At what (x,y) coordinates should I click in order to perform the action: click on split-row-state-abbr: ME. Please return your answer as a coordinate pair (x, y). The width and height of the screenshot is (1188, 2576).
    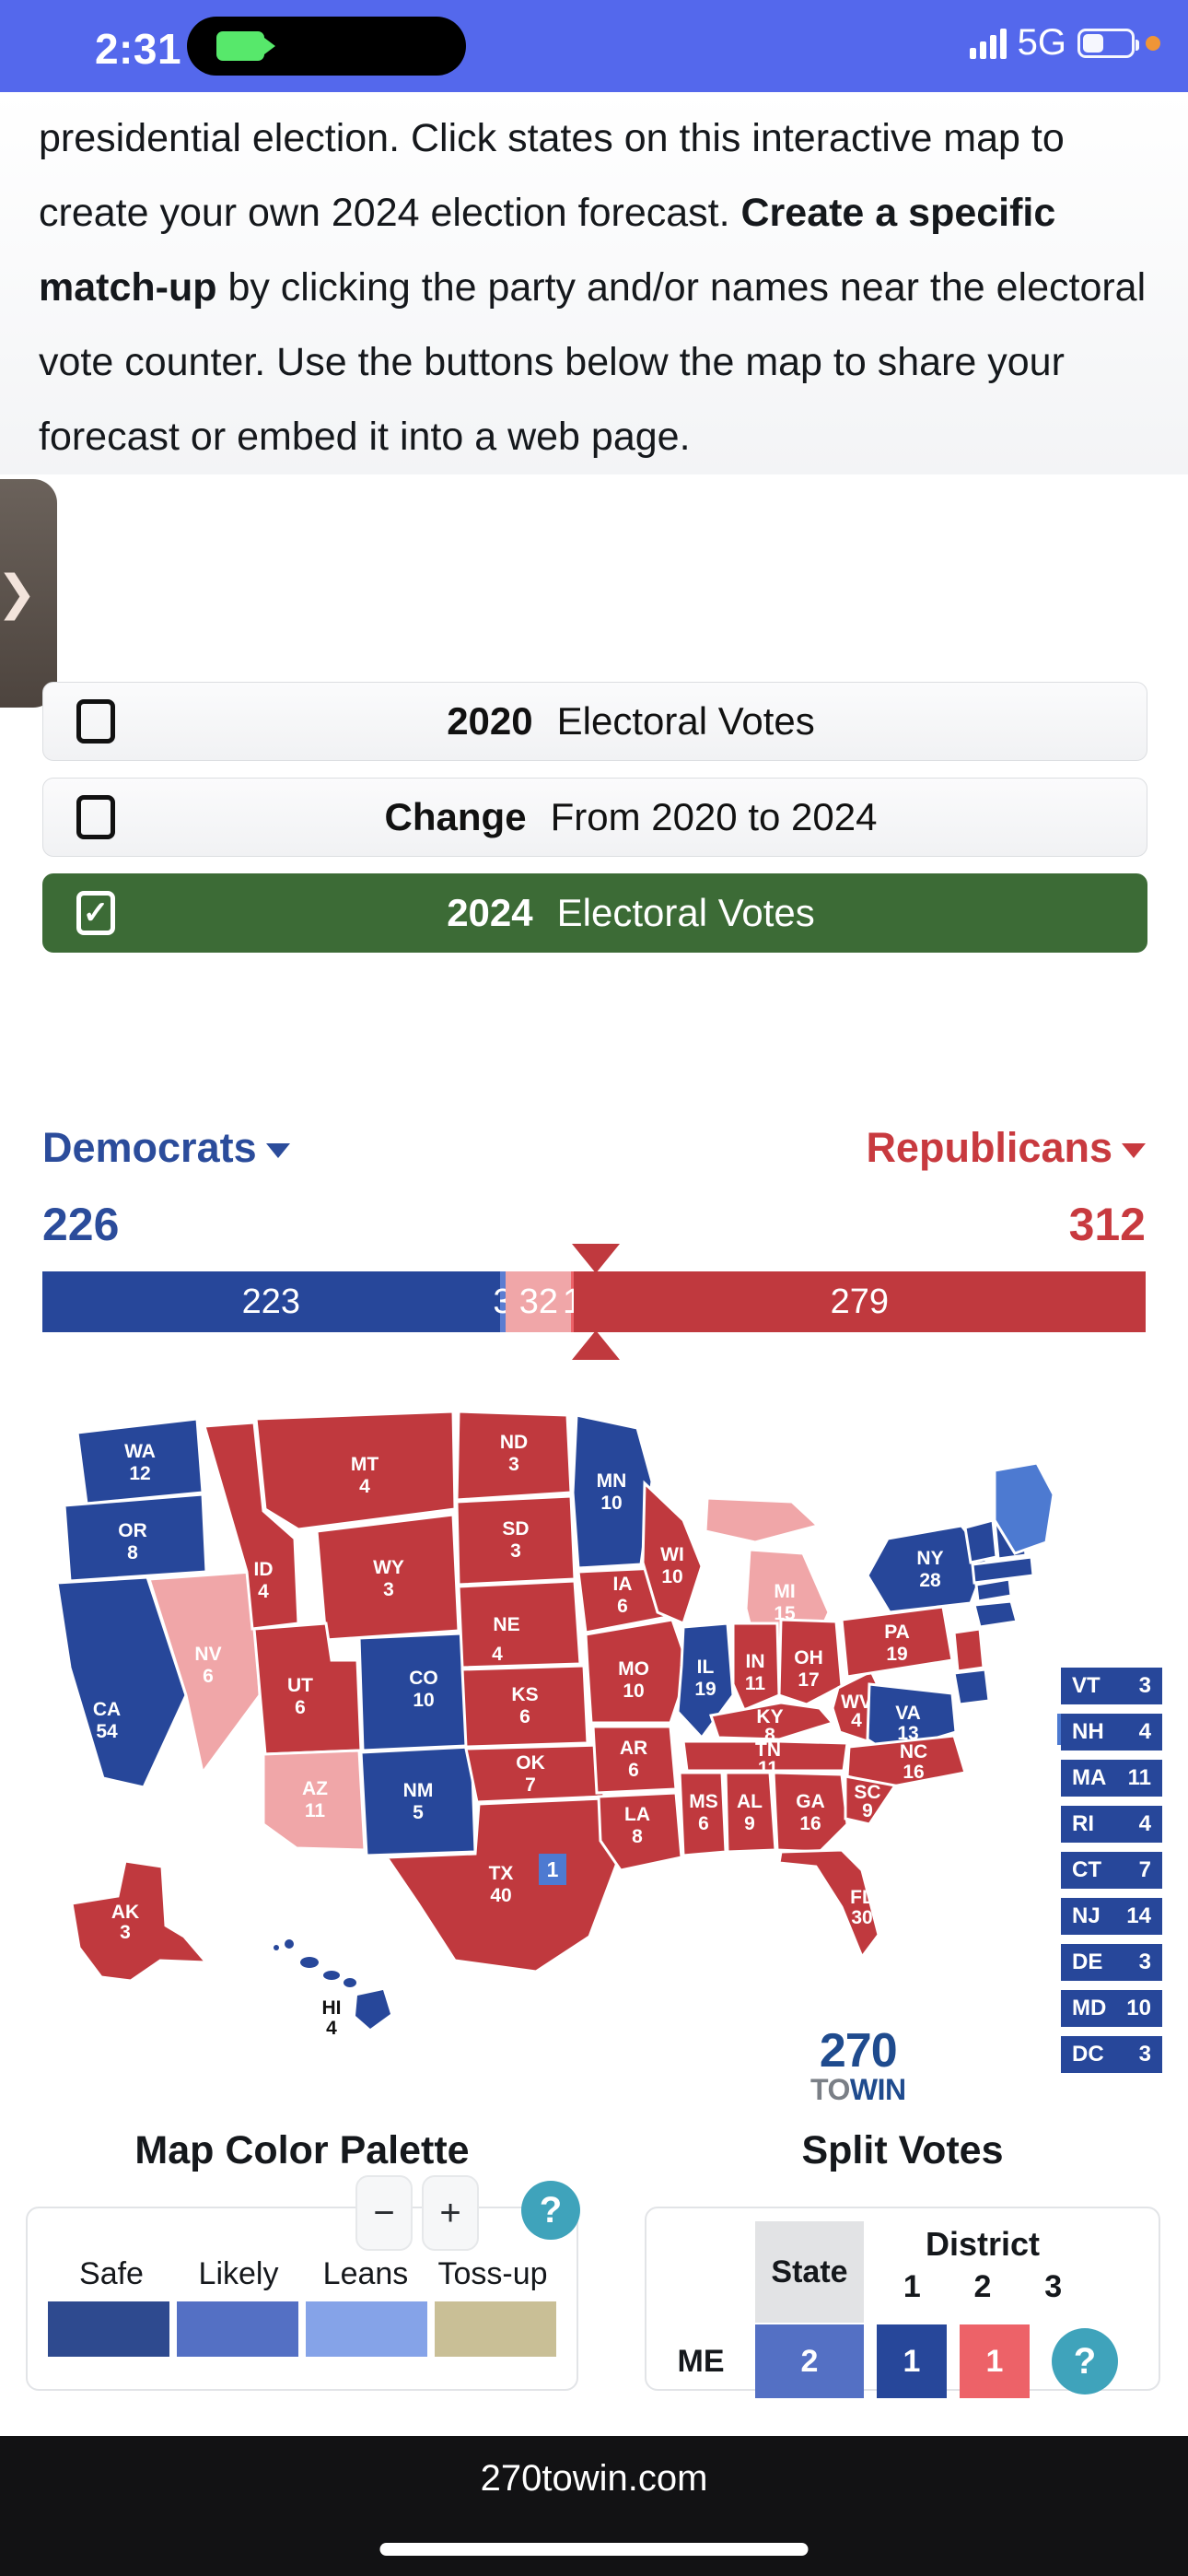
    Looking at the image, I should click on (701, 2361).